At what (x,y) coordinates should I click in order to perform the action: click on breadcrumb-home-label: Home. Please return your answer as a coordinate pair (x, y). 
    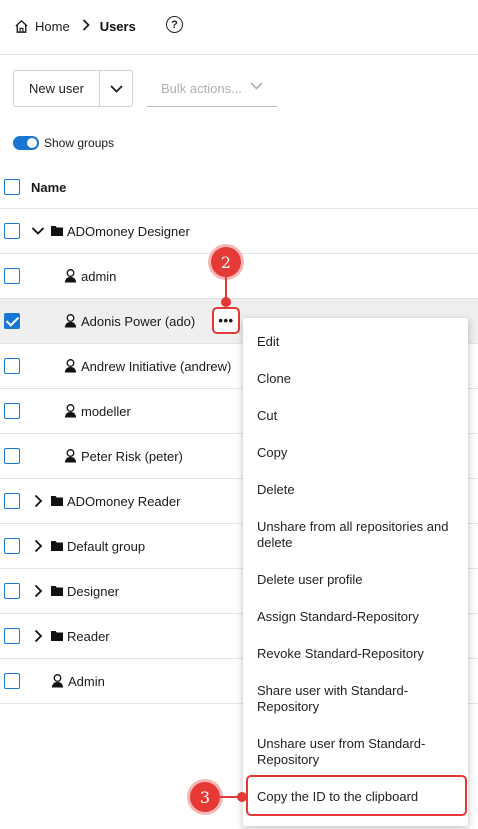
    Looking at the image, I should click on (52, 26).